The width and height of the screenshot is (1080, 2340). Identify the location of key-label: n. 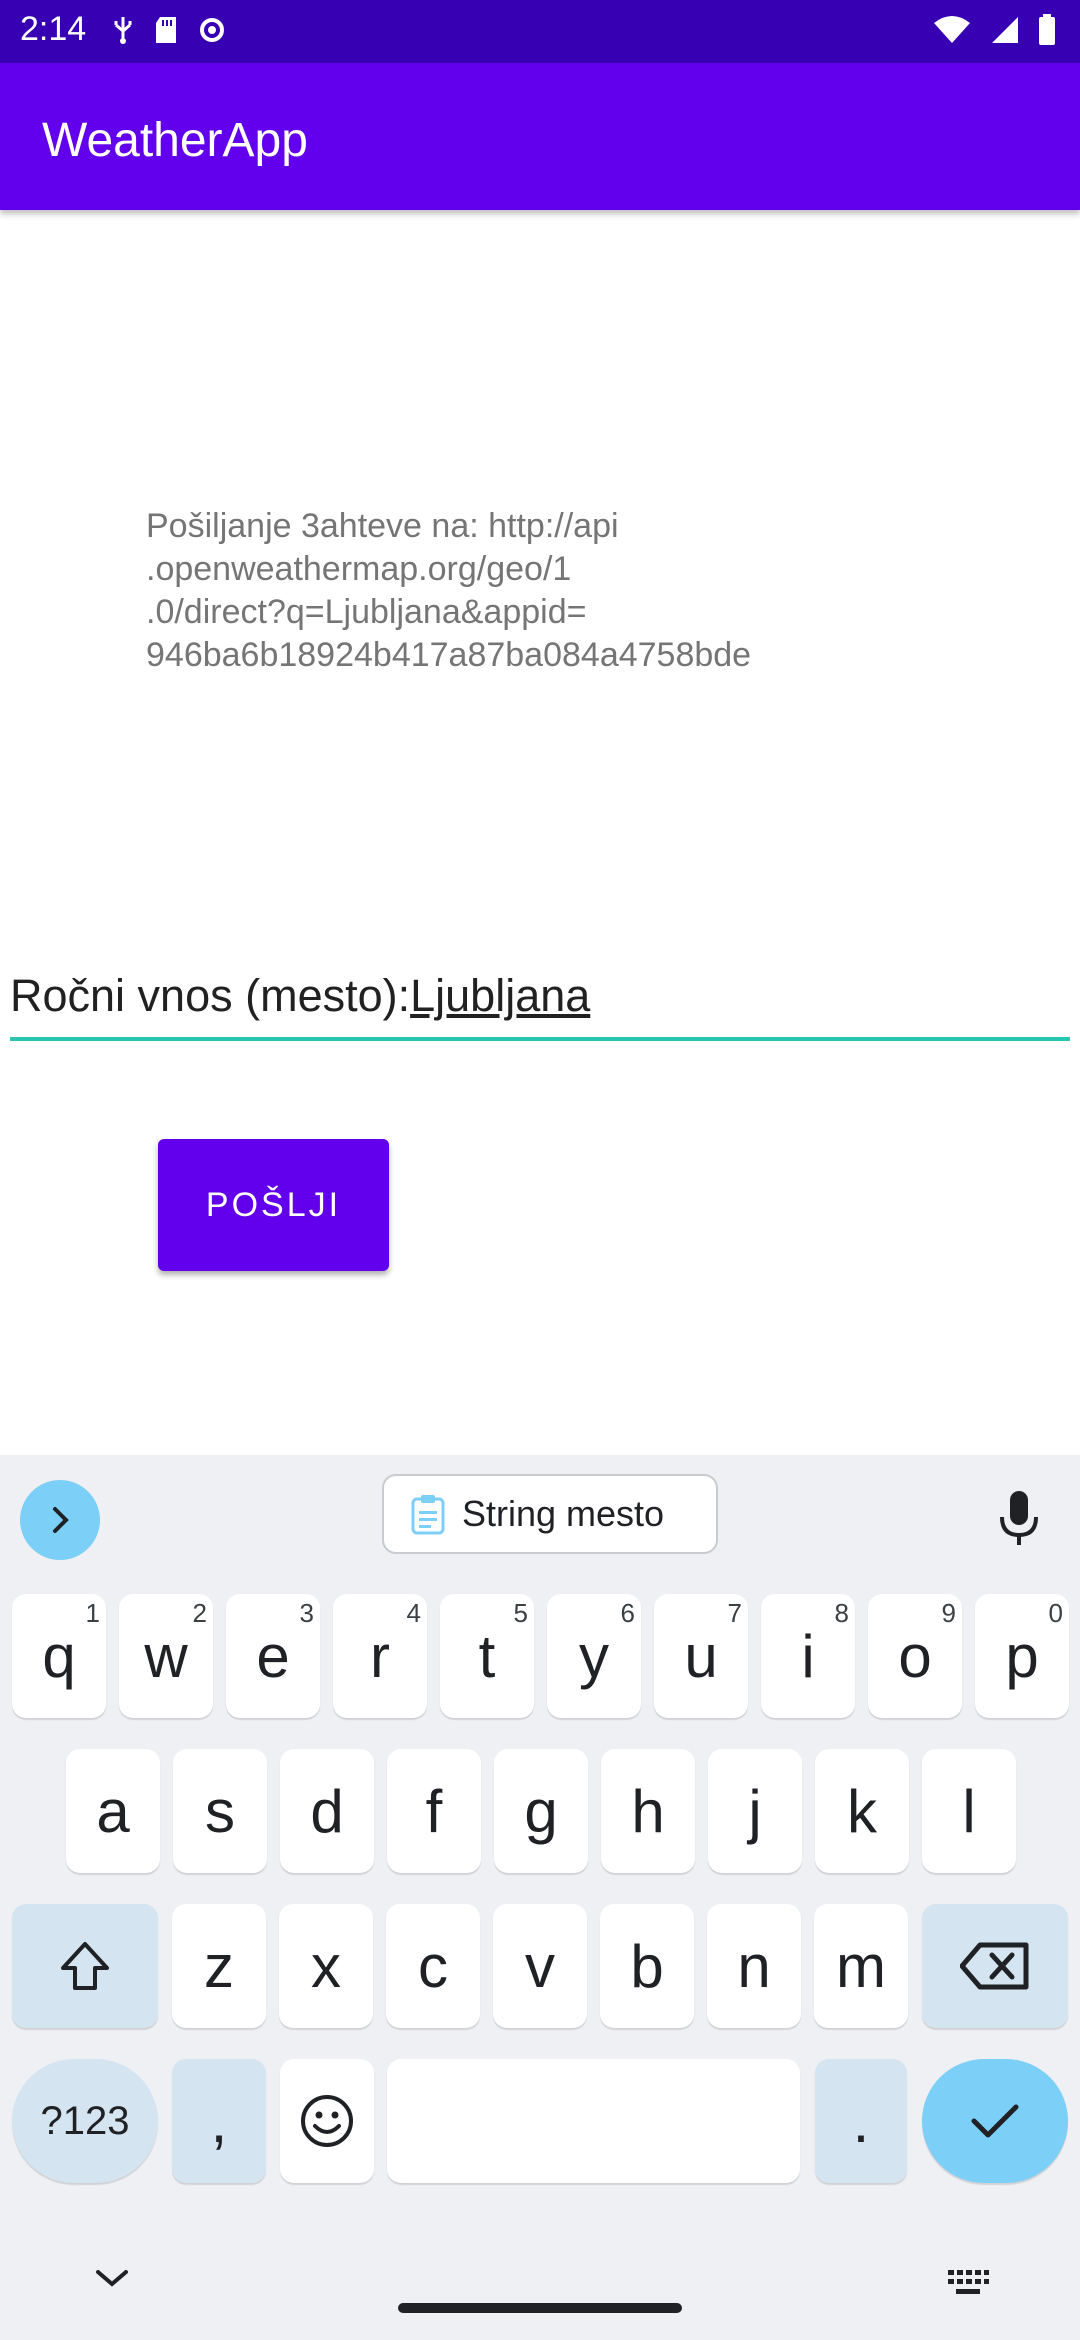
(754, 1966).